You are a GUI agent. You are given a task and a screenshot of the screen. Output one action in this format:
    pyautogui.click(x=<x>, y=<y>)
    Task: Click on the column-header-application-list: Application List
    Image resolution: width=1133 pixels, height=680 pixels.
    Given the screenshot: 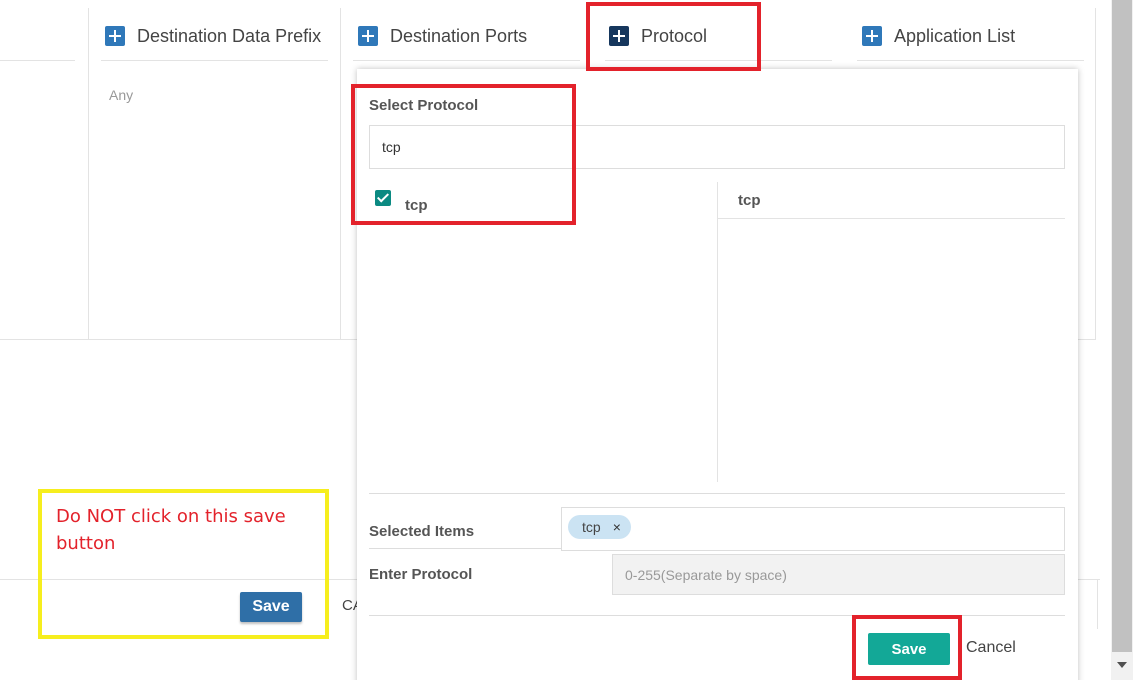 What is the action you would take?
    pyautogui.click(x=938, y=36)
    